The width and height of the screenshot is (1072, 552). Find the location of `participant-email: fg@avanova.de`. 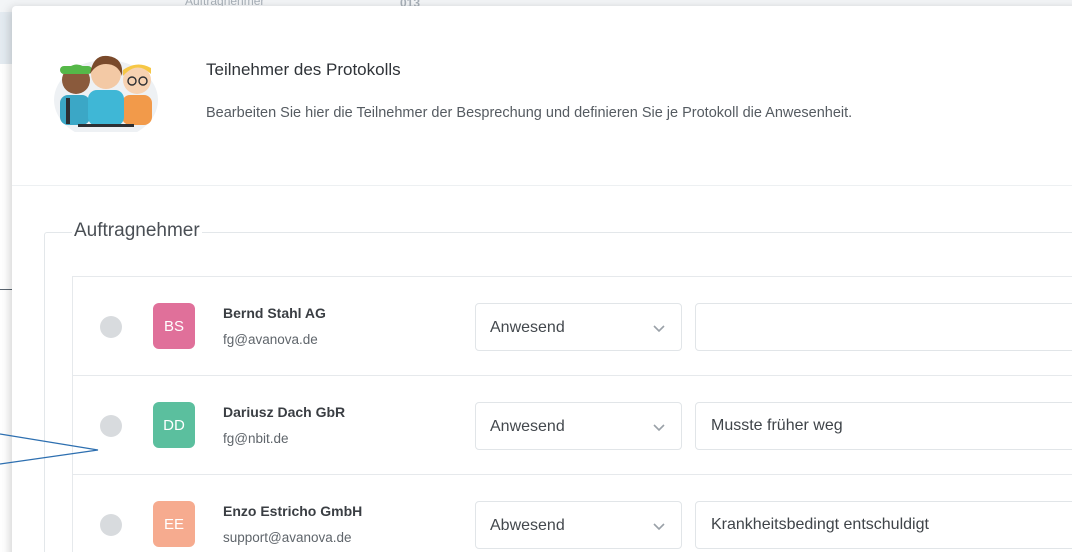

participant-email: fg@avanova.de is located at coordinates (270, 339).